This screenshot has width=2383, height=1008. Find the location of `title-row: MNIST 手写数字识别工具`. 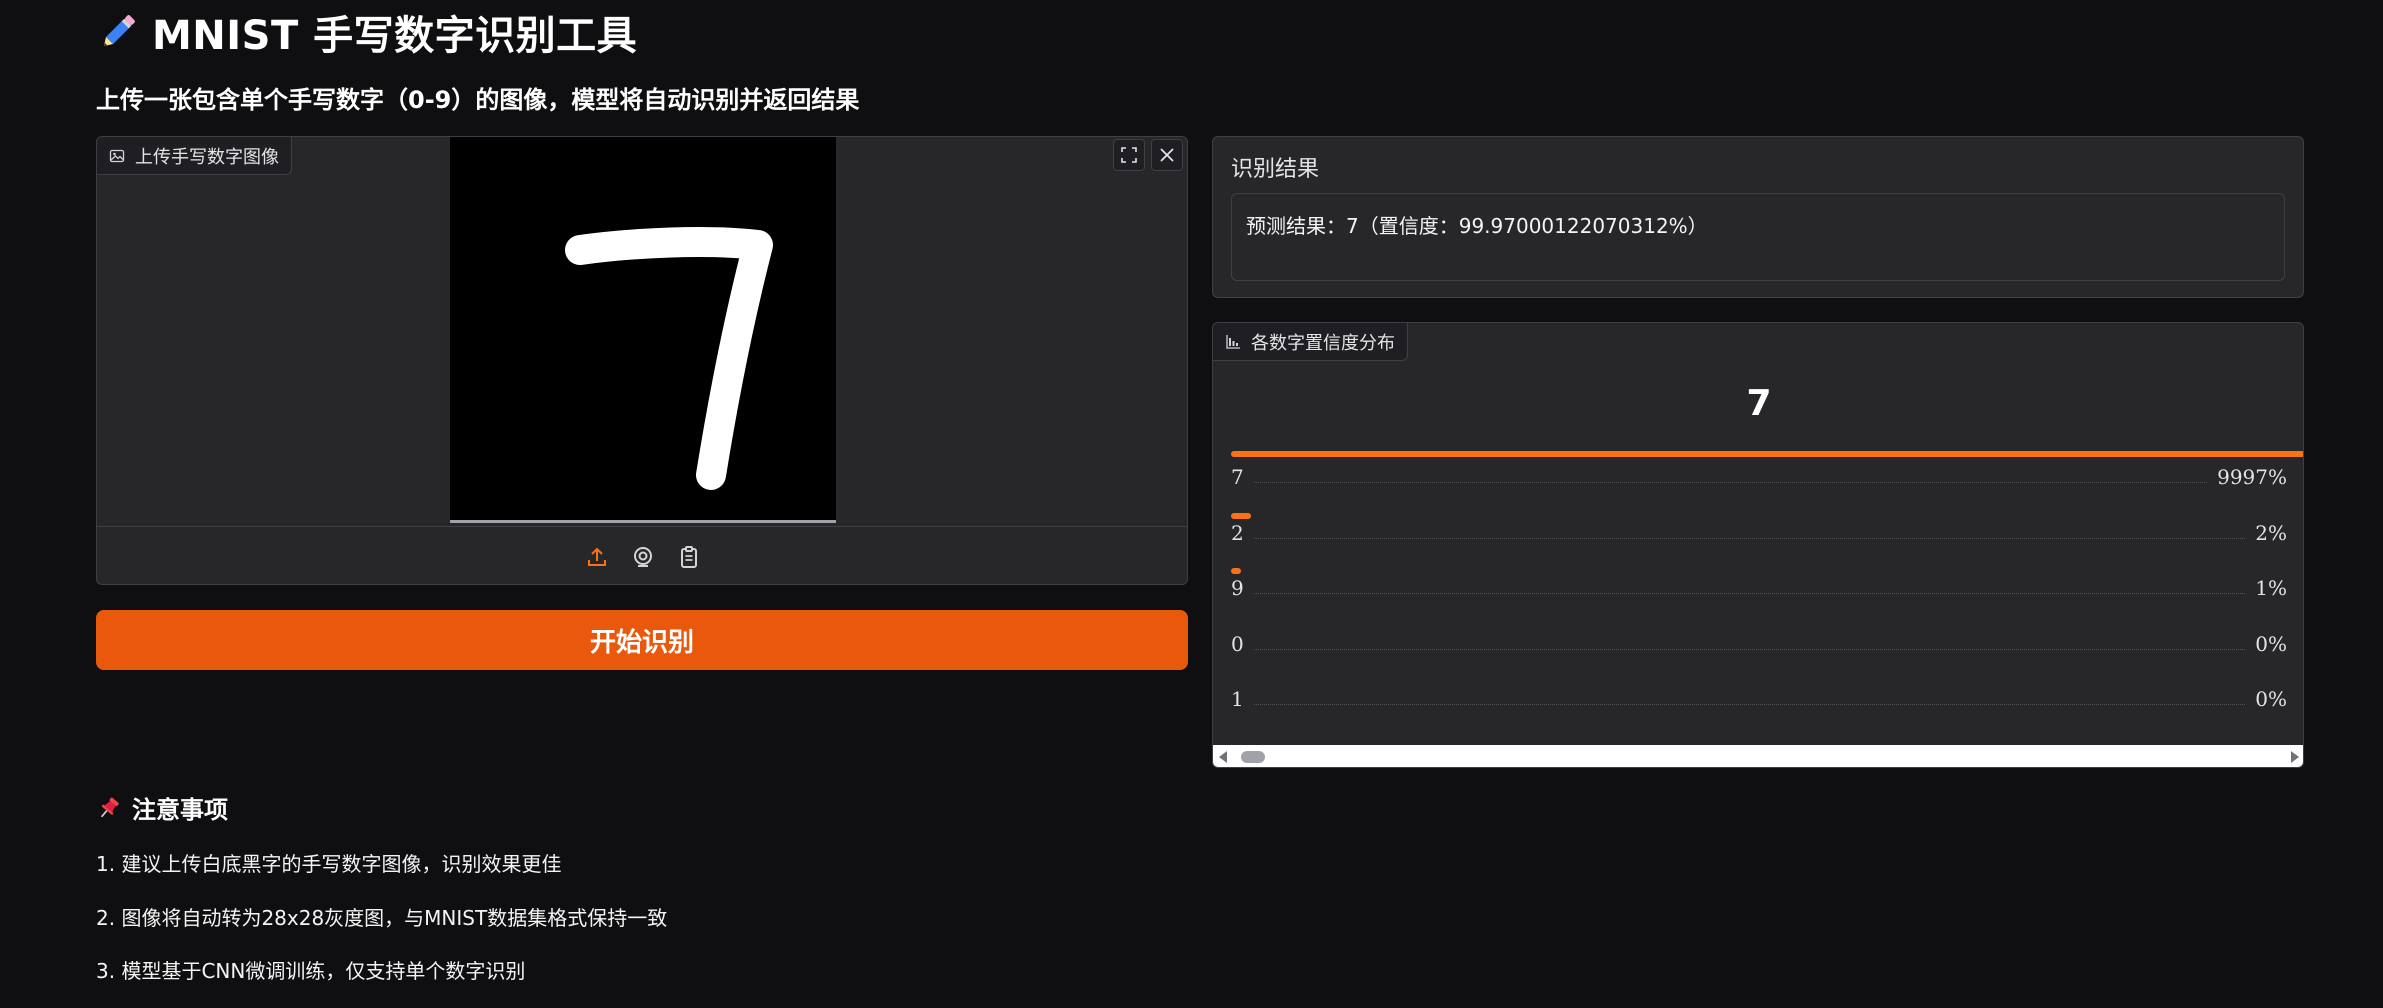

title-row: MNIST 手写数字识别工具 is located at coordinates (367, 32).